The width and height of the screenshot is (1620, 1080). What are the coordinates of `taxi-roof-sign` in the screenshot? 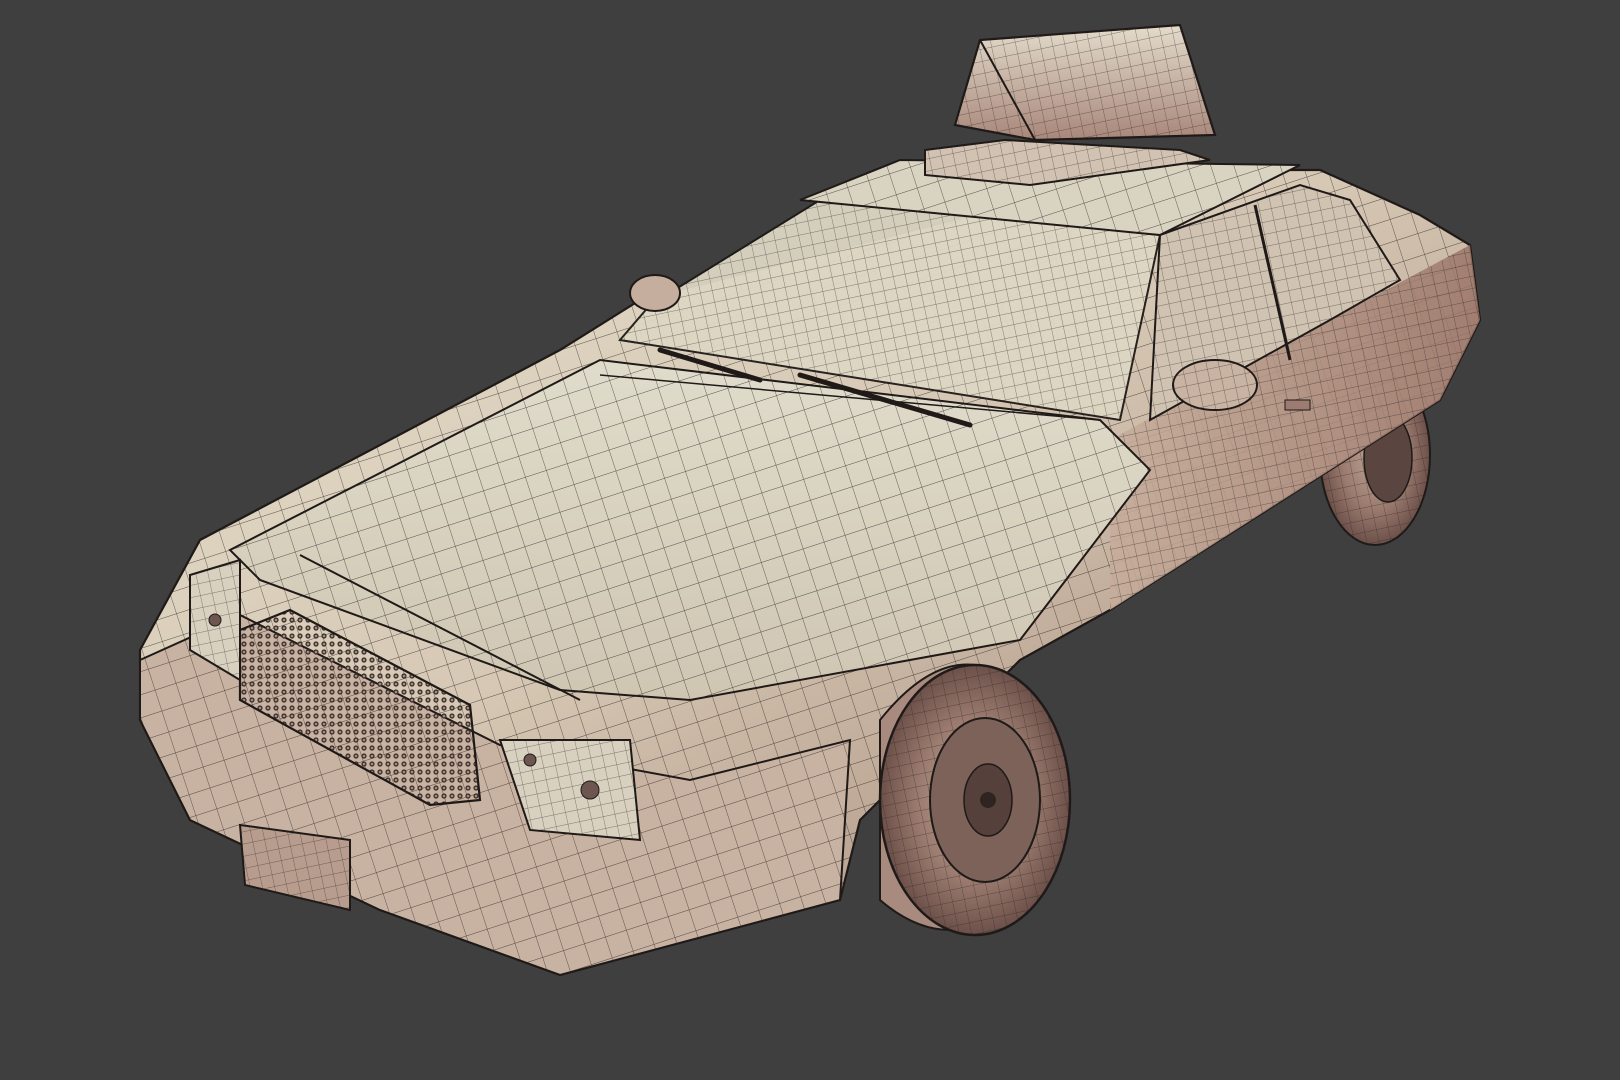 It's located at (1070, 105).